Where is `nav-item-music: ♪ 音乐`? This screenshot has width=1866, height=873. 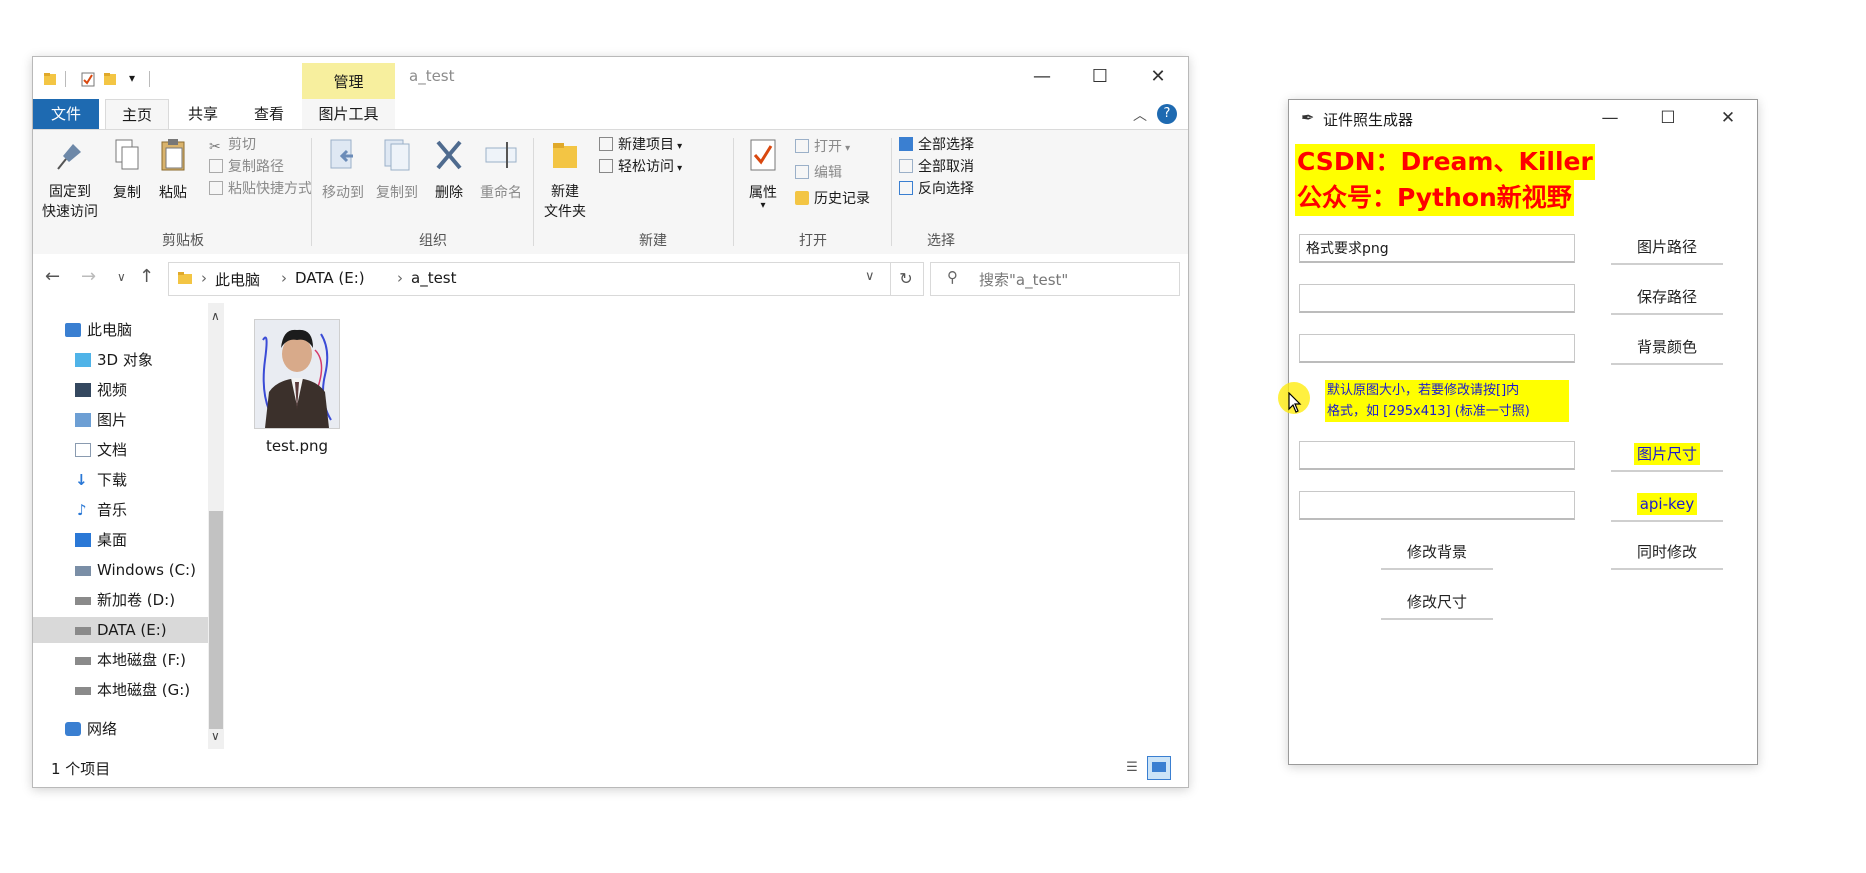
nav-item-music: ♪ 音乐 is located at coordinates (120, 510).